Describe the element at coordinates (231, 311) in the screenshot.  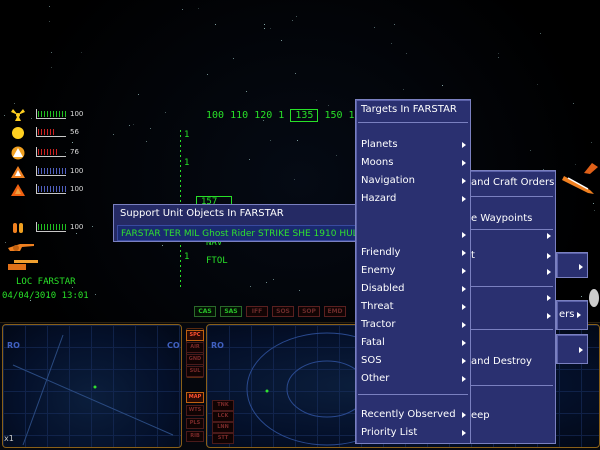
I see `sas-button: SAS` at that location.